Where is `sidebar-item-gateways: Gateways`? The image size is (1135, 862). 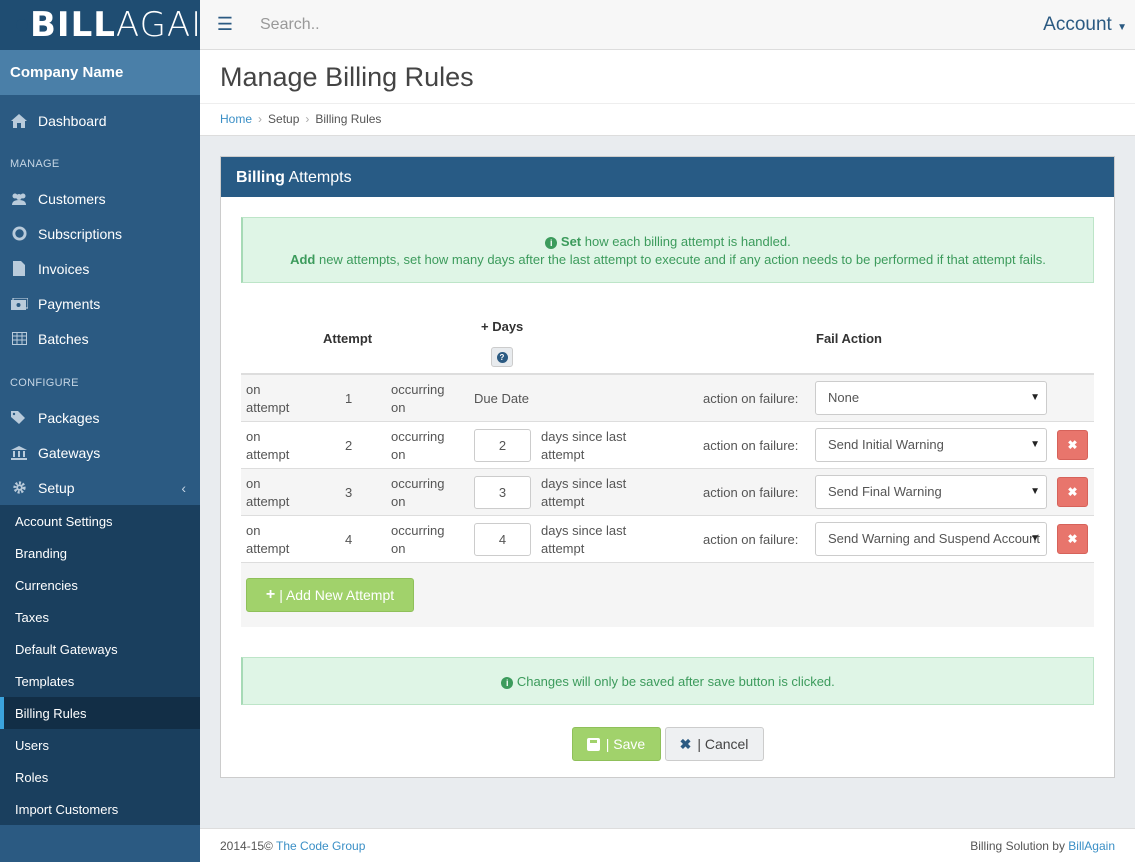 sidebar-item-gateways: Gateways is located at coordinates (100, 452).